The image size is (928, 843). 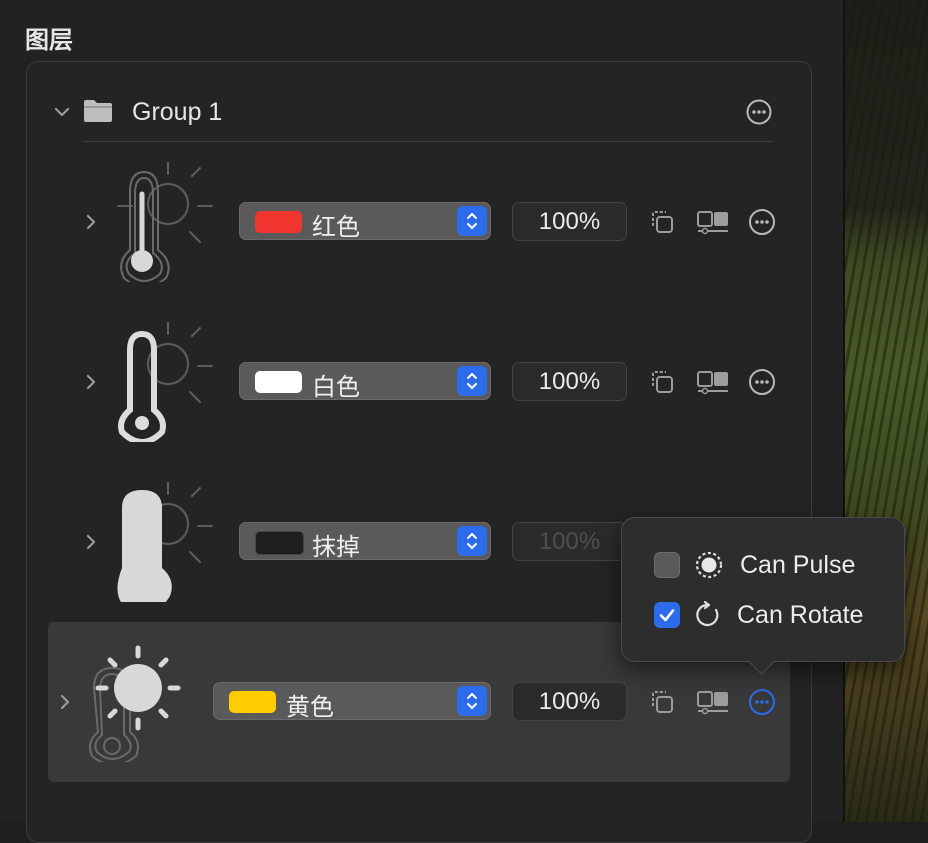 I want to click on canvas-photo, so click(x=886, y=411).